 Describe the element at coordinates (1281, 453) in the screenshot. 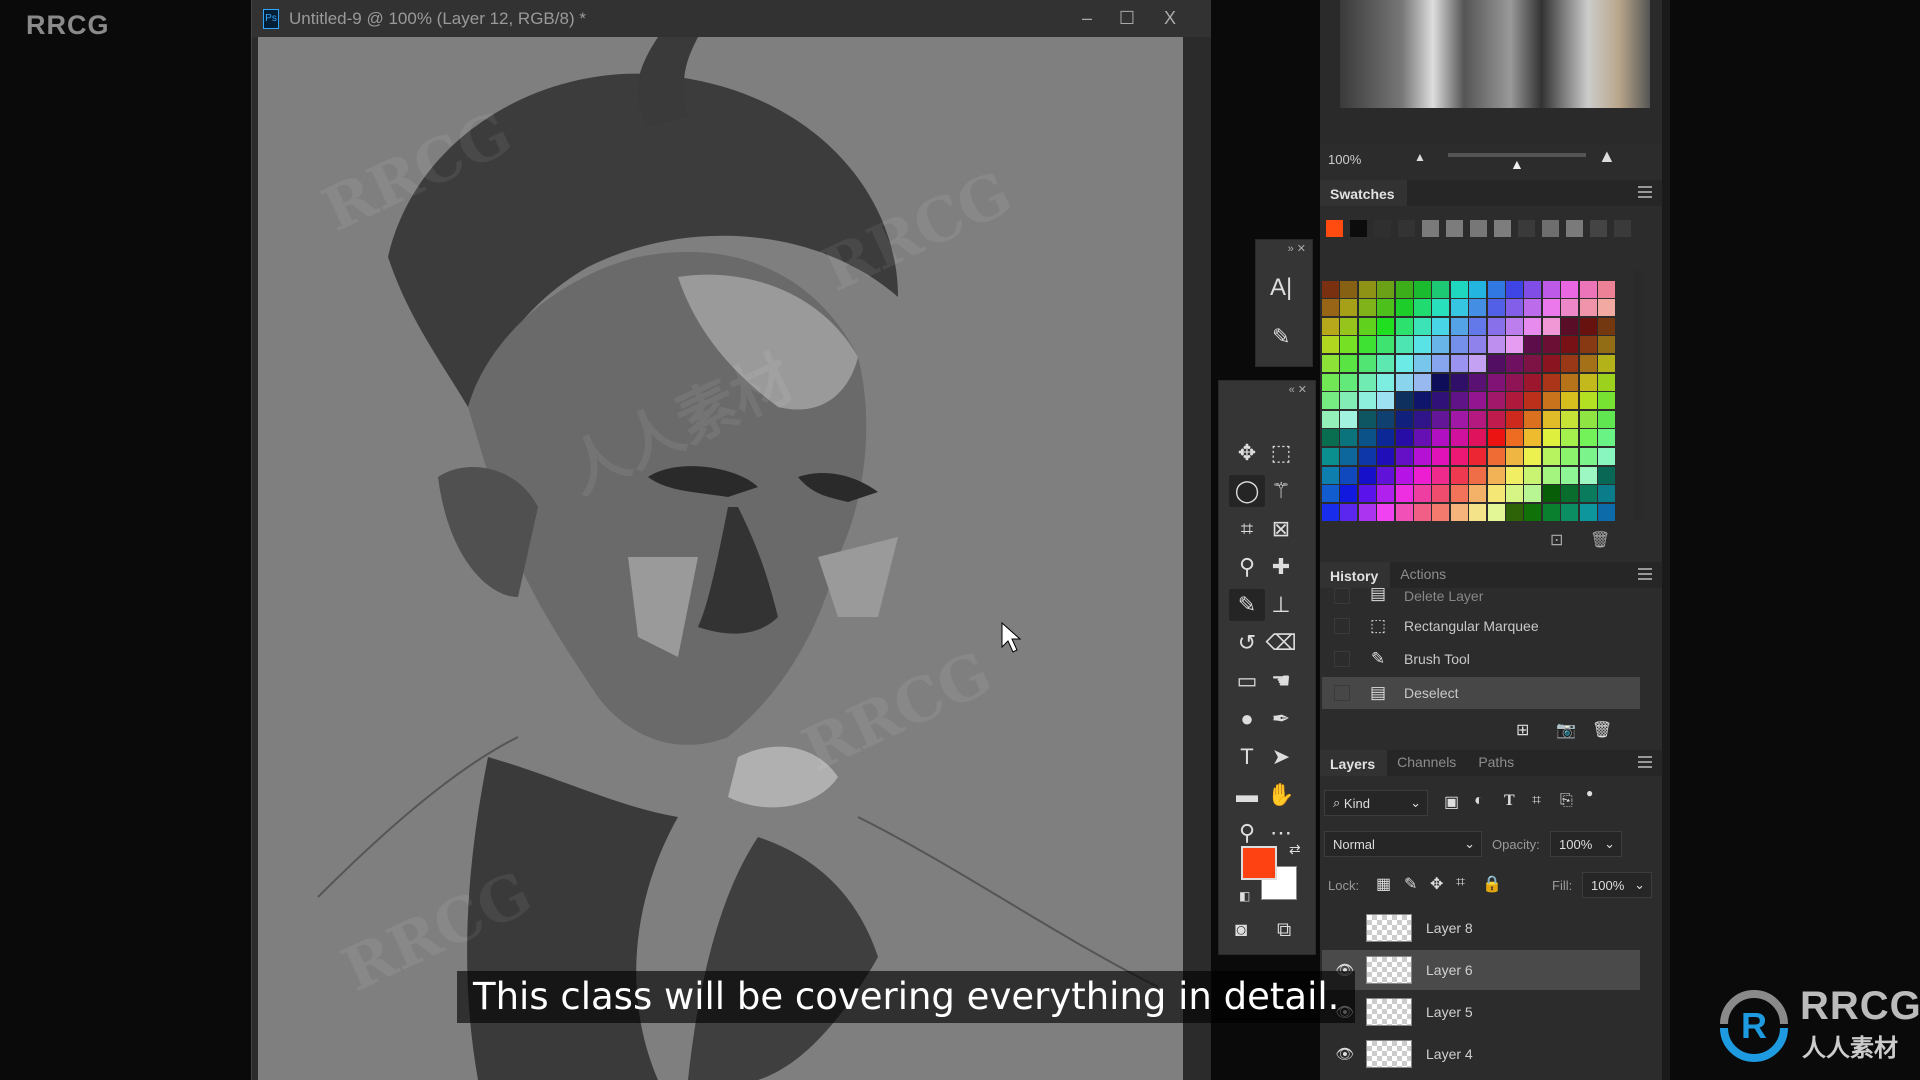

I see `rect-marquee-tool-icon: ⬚` at that location.